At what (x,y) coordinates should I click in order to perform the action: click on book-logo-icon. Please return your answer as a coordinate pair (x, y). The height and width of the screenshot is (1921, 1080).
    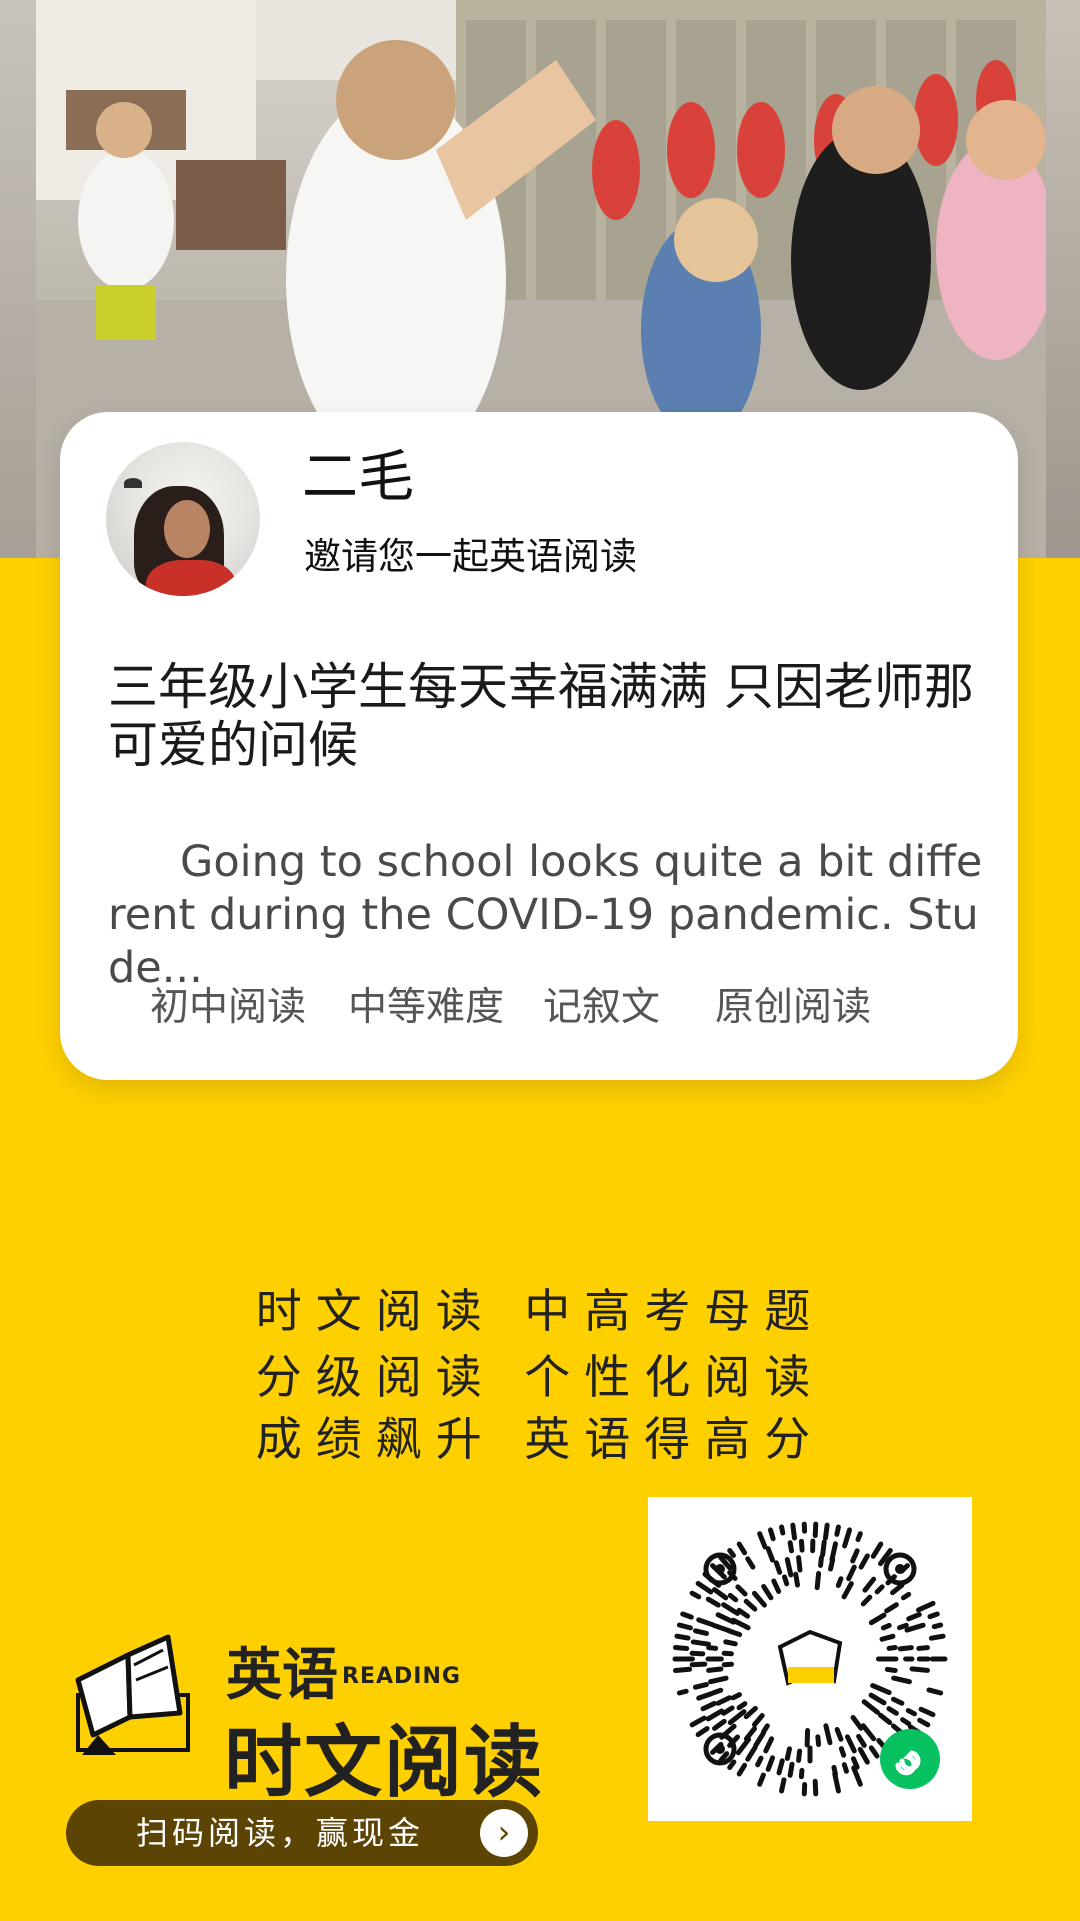
    Looking at the image, I should click on (132, 1694).